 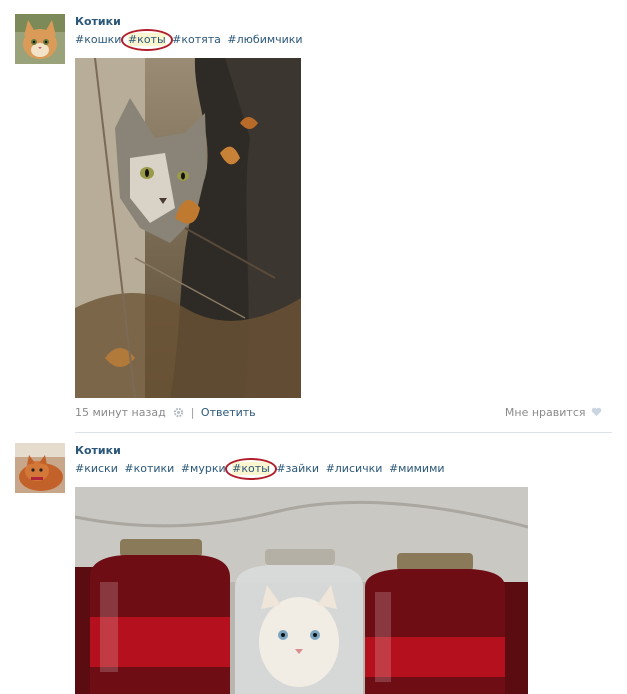 I want to click on hashtag-list: #кошки #коты #котята #любимчики, so click(x=190, y=39).